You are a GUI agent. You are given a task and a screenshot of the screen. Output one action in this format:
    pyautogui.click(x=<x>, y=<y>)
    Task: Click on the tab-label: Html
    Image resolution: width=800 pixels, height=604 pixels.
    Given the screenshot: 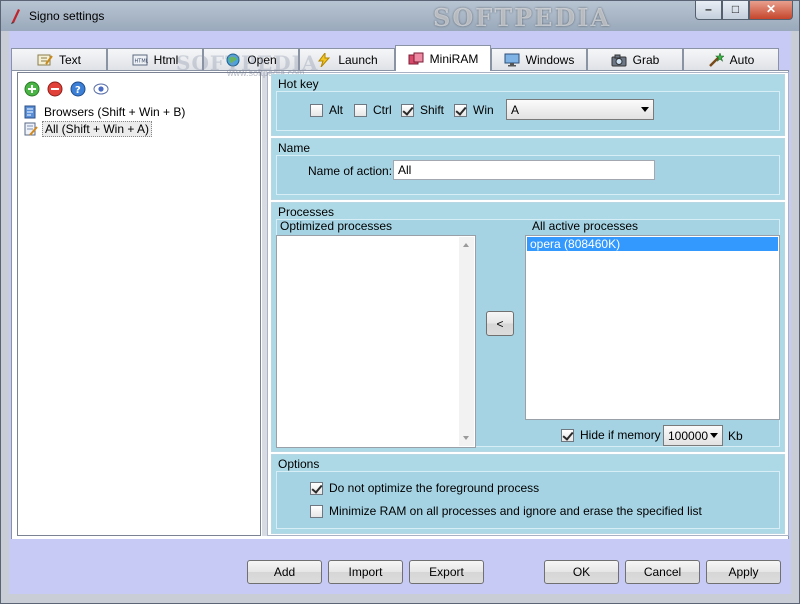 What is the action you would take?
    pyautogui.click(x=166, y=59)
    